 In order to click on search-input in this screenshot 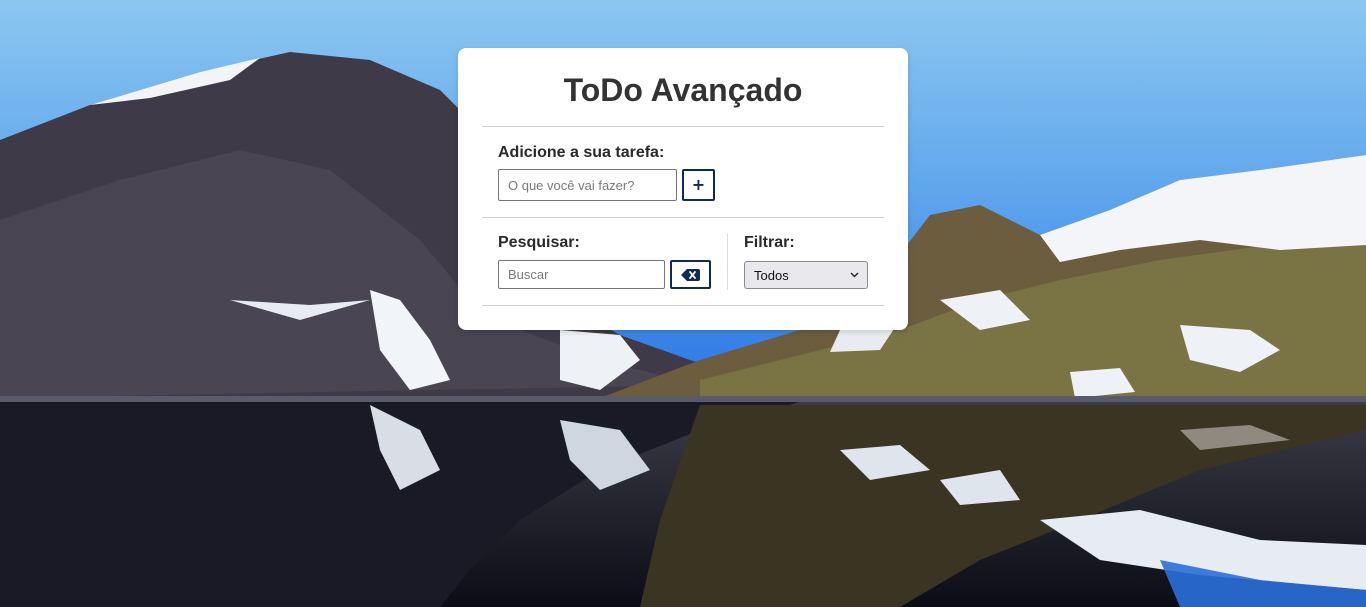, I will do `click(581, 274)`.